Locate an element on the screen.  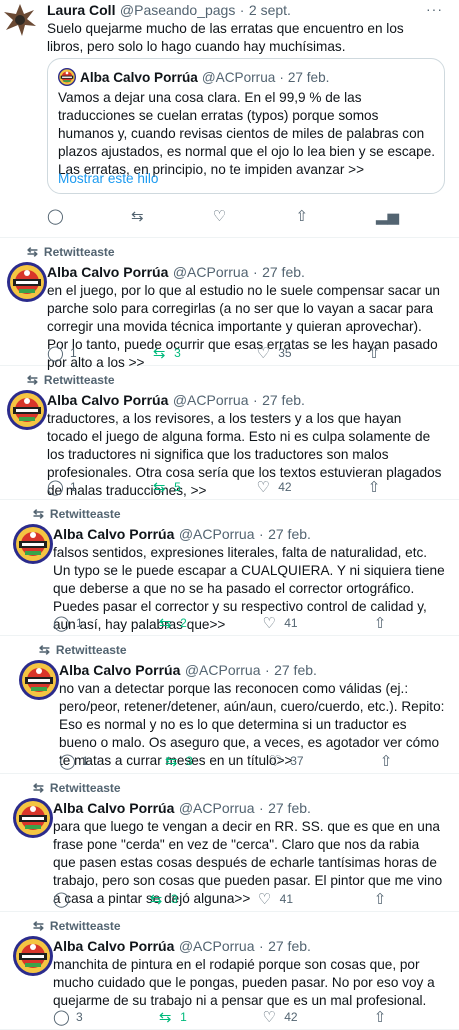
tweet-header: Laura Coll @Paseando_pags · 2 sept. is located at coordinates (169, 11).